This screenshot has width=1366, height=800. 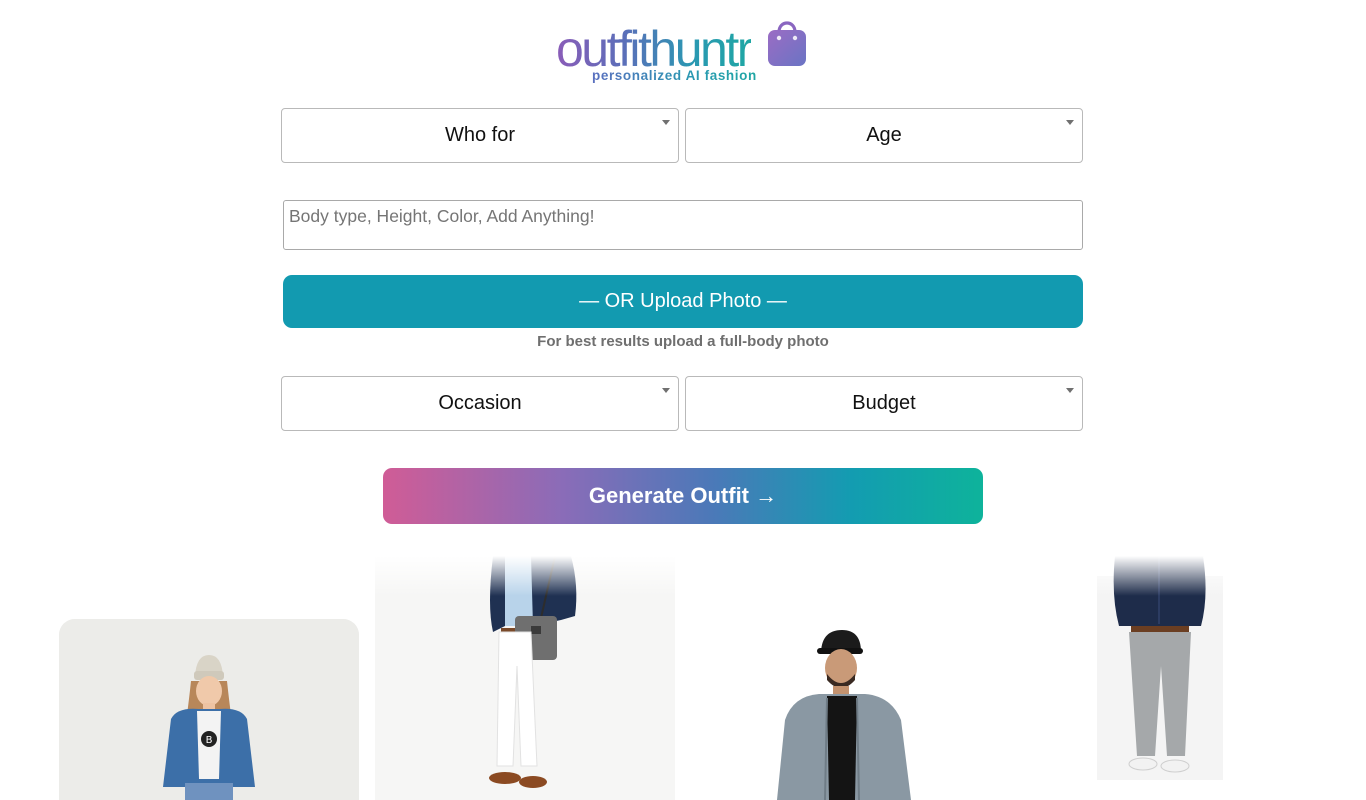 I want to click on details-input, so click(x=683, y=225).